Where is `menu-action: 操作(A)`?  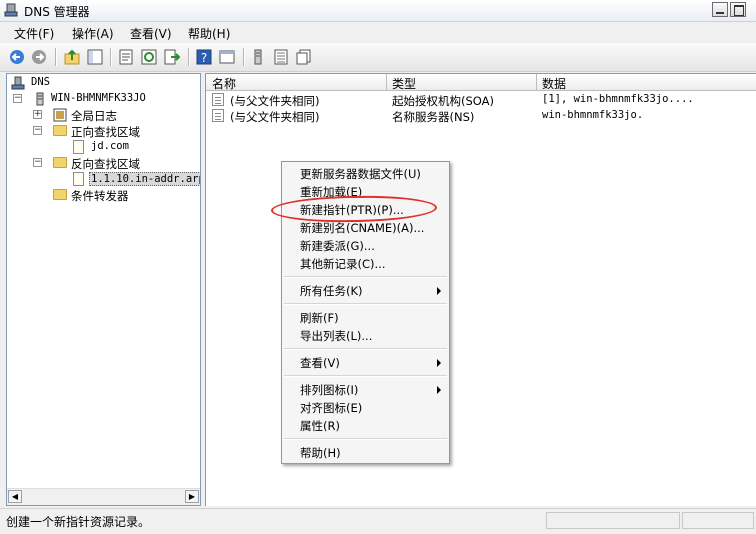 menu-action: 操作(A) is located at coordinates (93, 33).